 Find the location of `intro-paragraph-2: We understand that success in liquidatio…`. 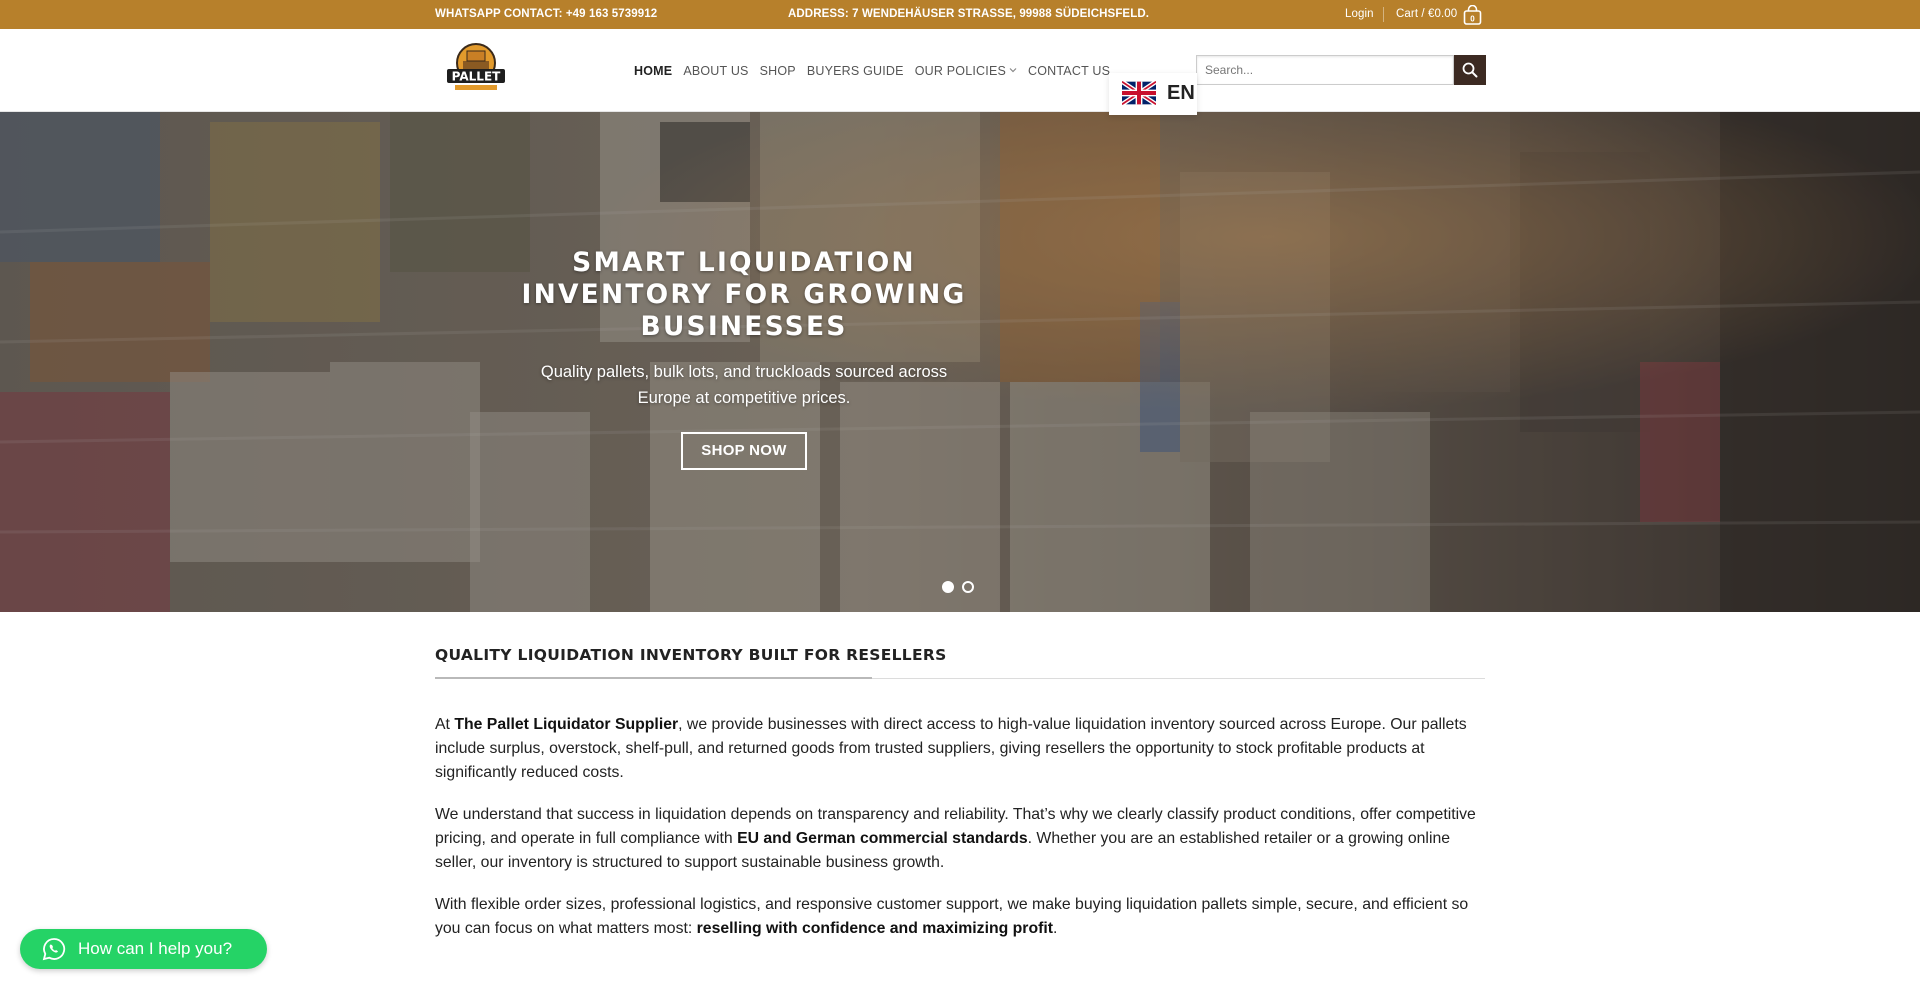

intro-paragraph-2: We understand that success in liquidatio… is located at coordinates (955, 838).